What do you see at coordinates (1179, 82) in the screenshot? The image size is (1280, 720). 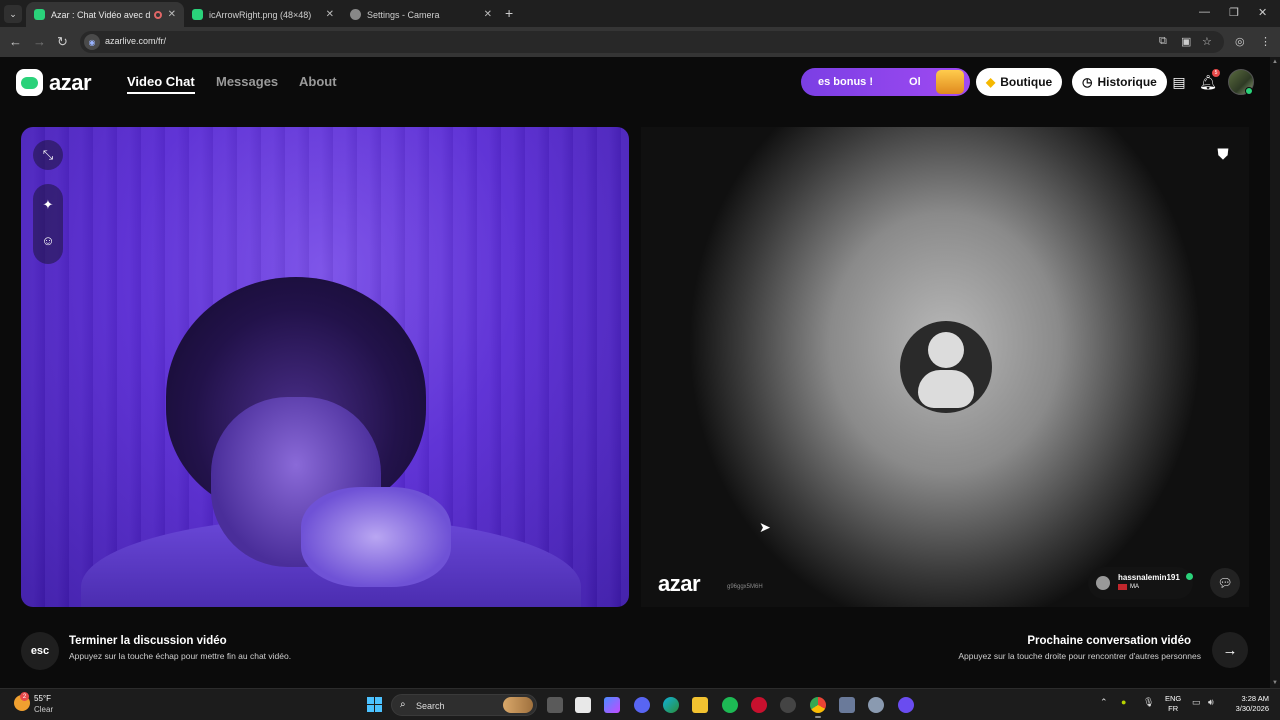 I see `inbox-icon: ▤` at bounding box center [1179, 82].